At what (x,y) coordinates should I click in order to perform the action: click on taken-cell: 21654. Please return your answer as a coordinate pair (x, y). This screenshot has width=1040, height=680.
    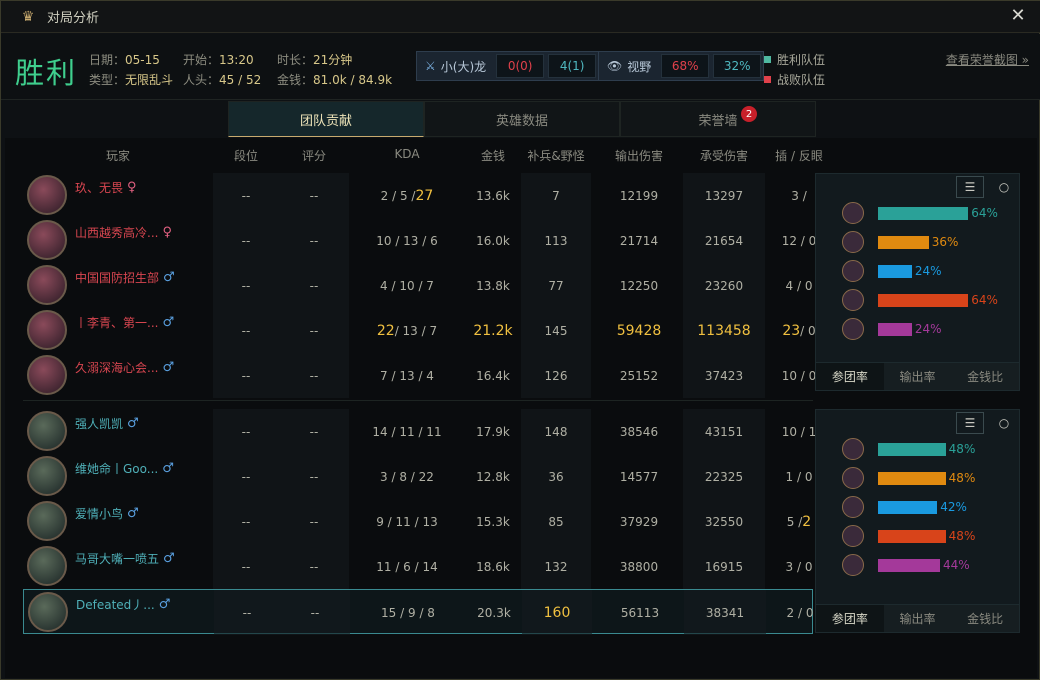
    Looking at the image, I should click on (724, 240).